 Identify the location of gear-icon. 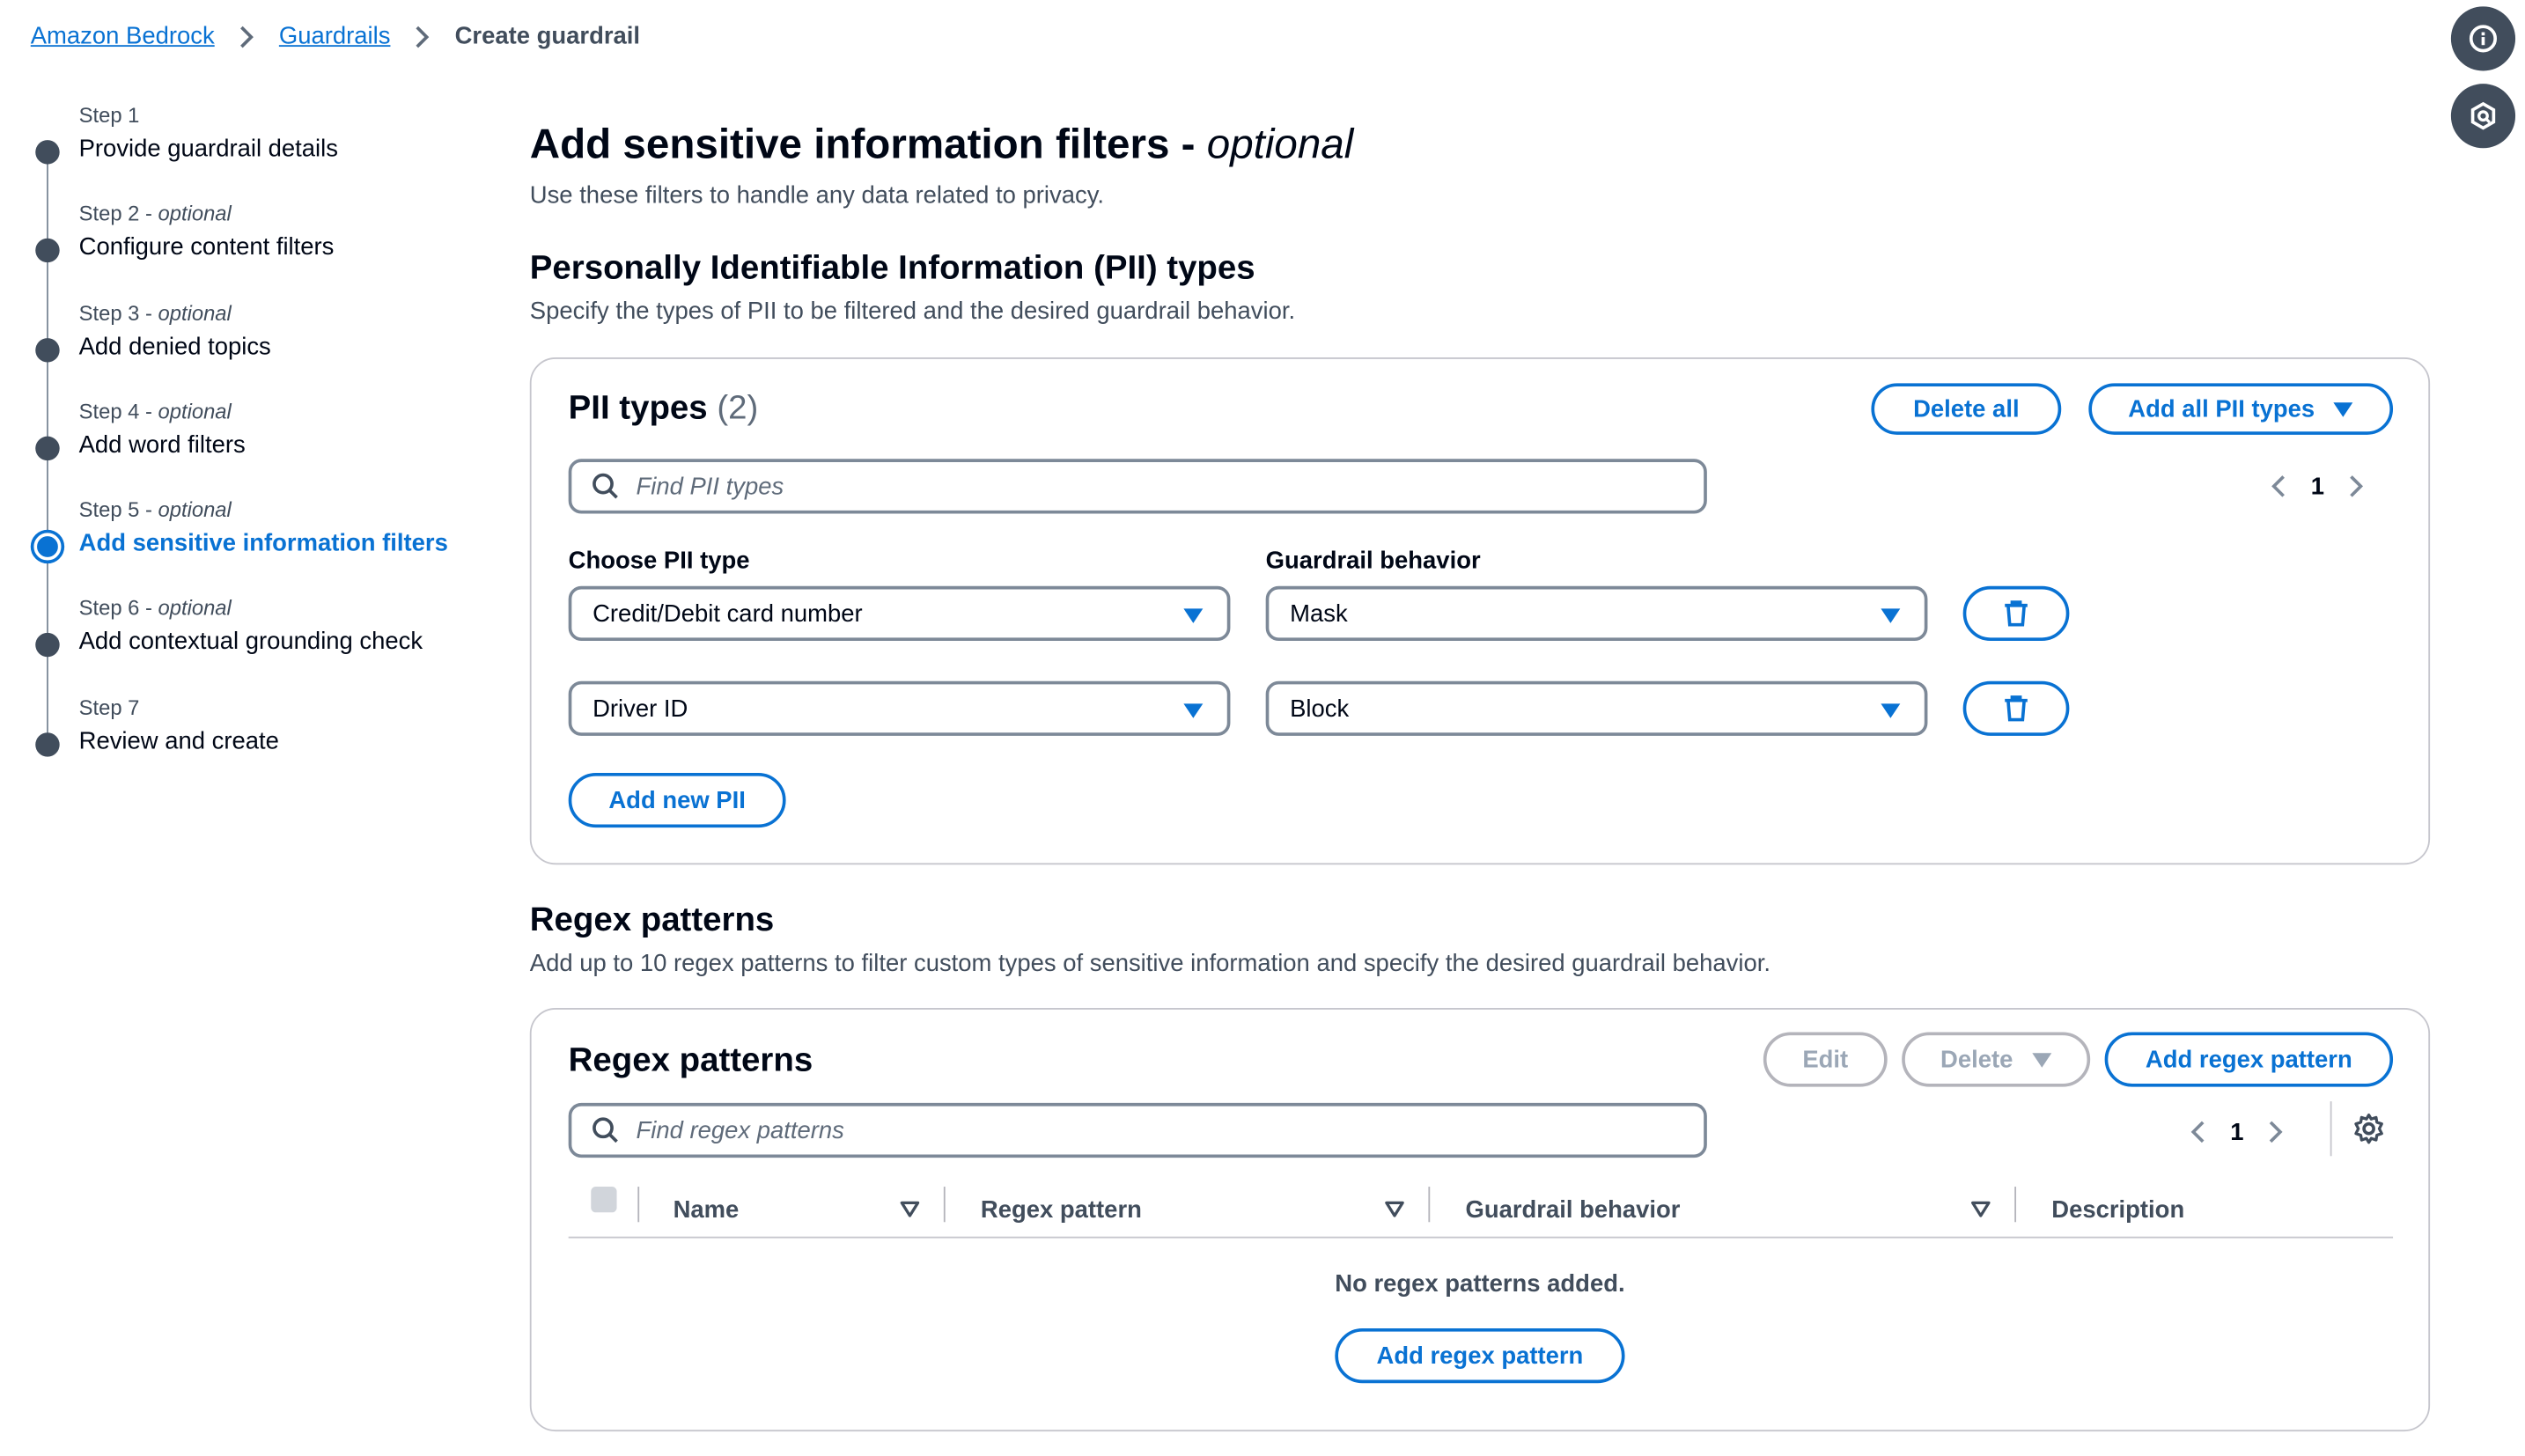
(2368, 1129).